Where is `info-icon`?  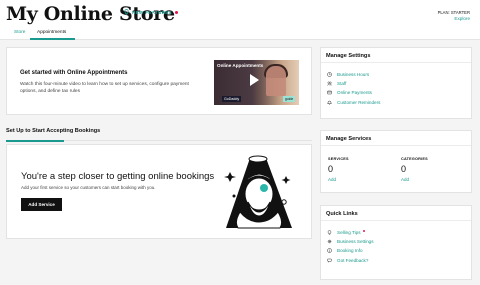 info-icon is located at coordinates (329, 251).